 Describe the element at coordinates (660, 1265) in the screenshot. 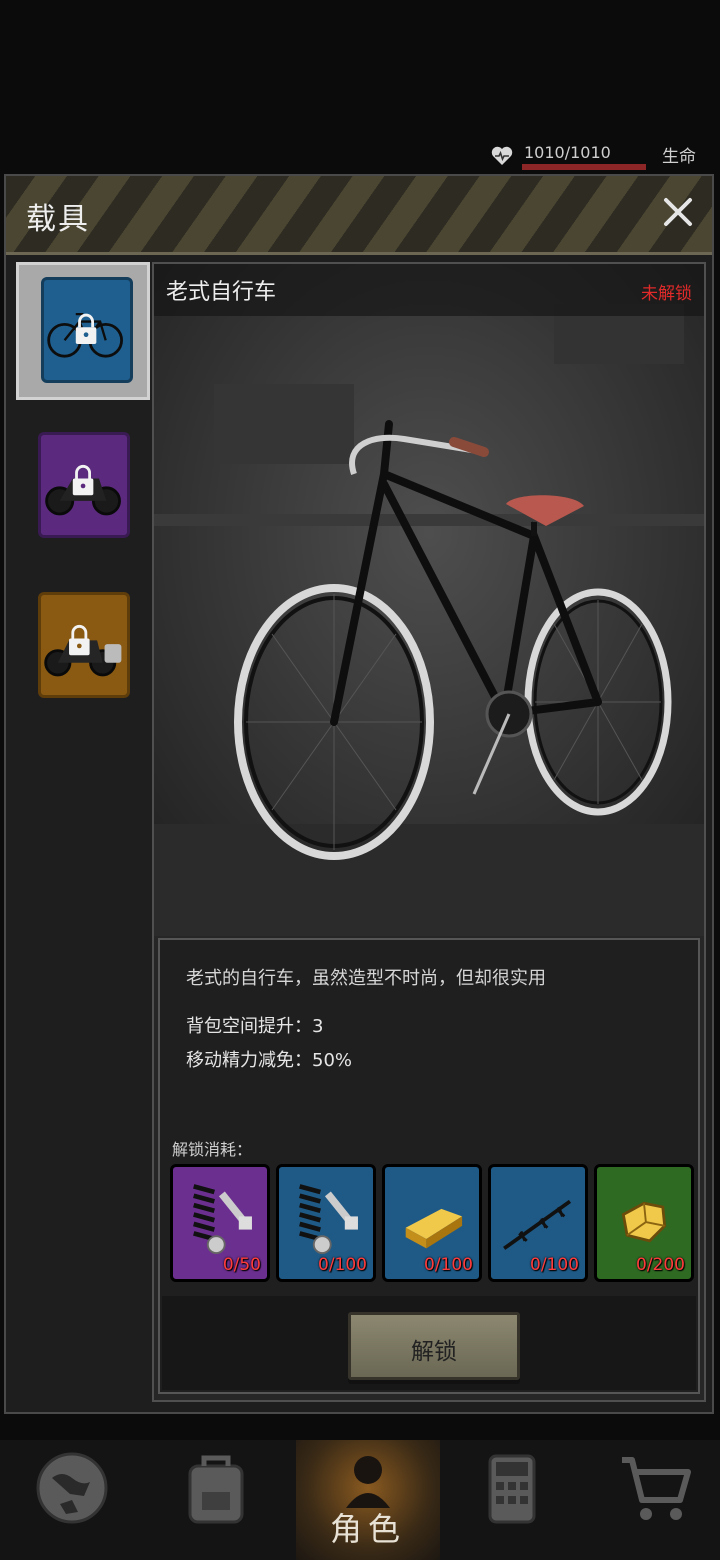

I see `cost-count: 0/200` at that location.